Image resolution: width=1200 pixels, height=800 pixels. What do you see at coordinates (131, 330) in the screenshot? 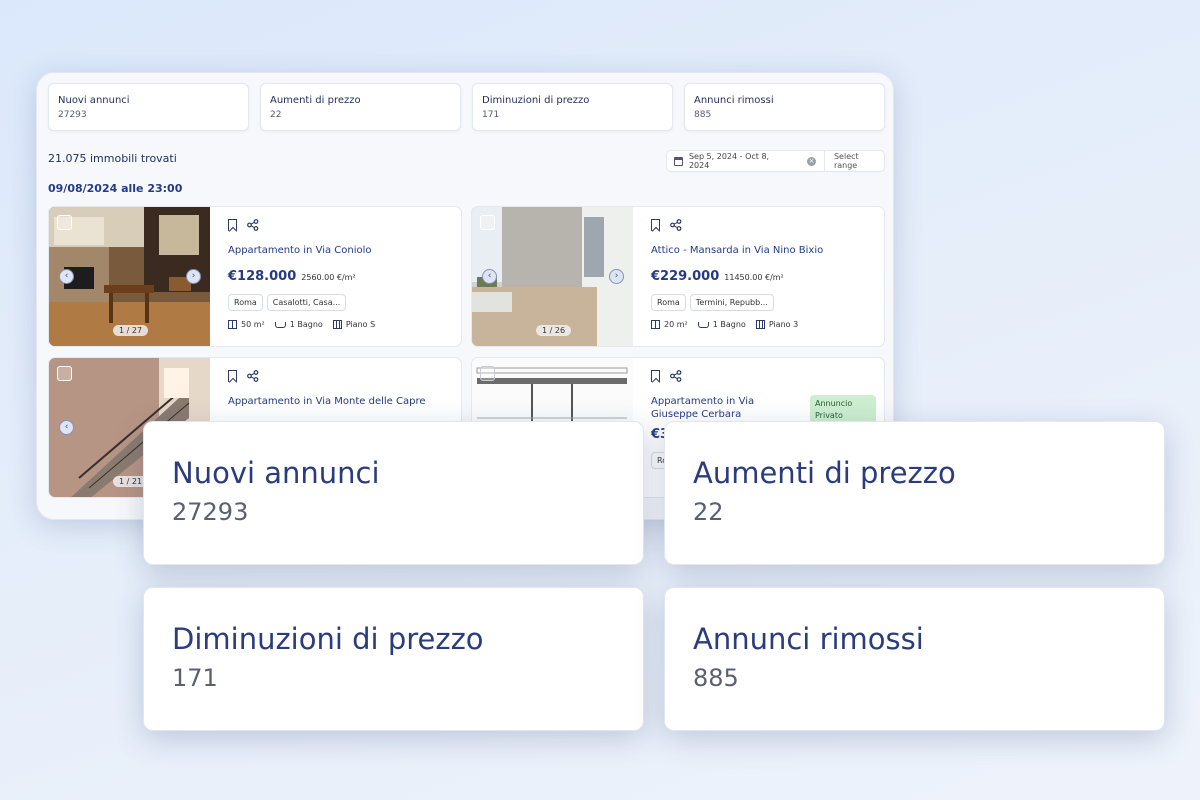
I see `photo-counter: 1 / 27` at bounding box center [131, 330].